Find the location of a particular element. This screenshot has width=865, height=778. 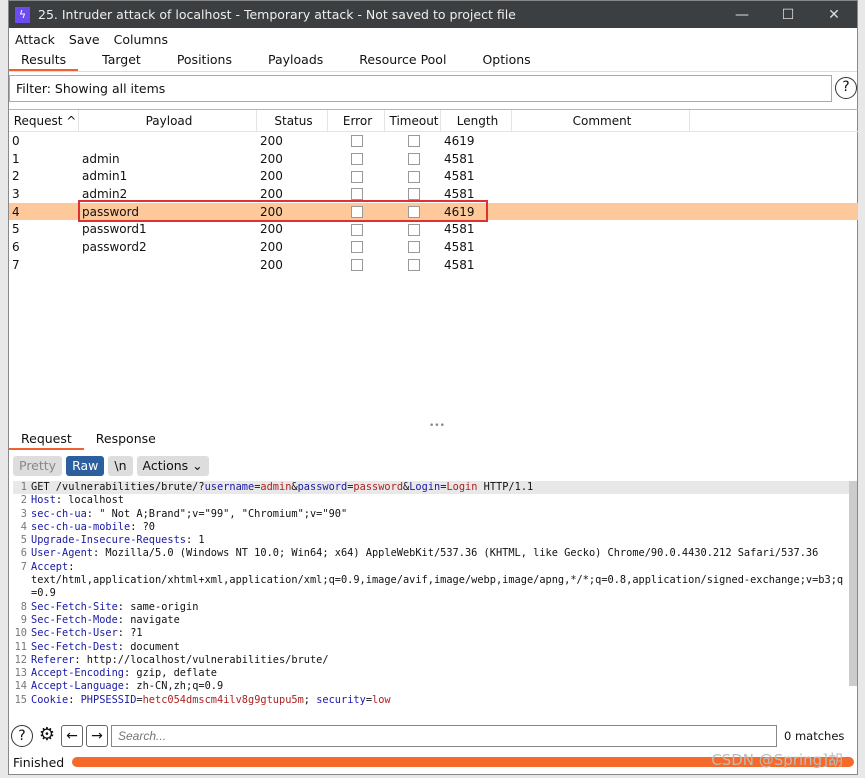

col-comment: Comment is located at coordinates (601, 120).